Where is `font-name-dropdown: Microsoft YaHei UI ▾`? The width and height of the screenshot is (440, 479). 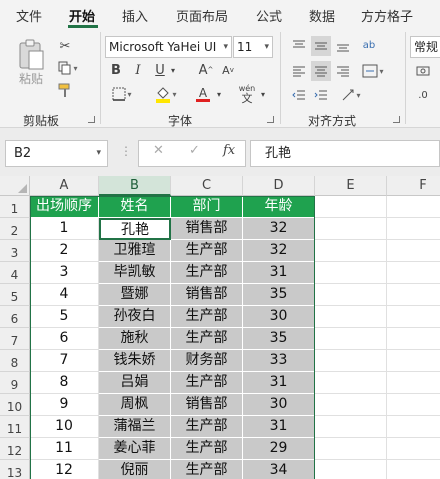 font-name-dropdown: Microsoft YaHei UI ▾ is located at coordinates (168, 47).